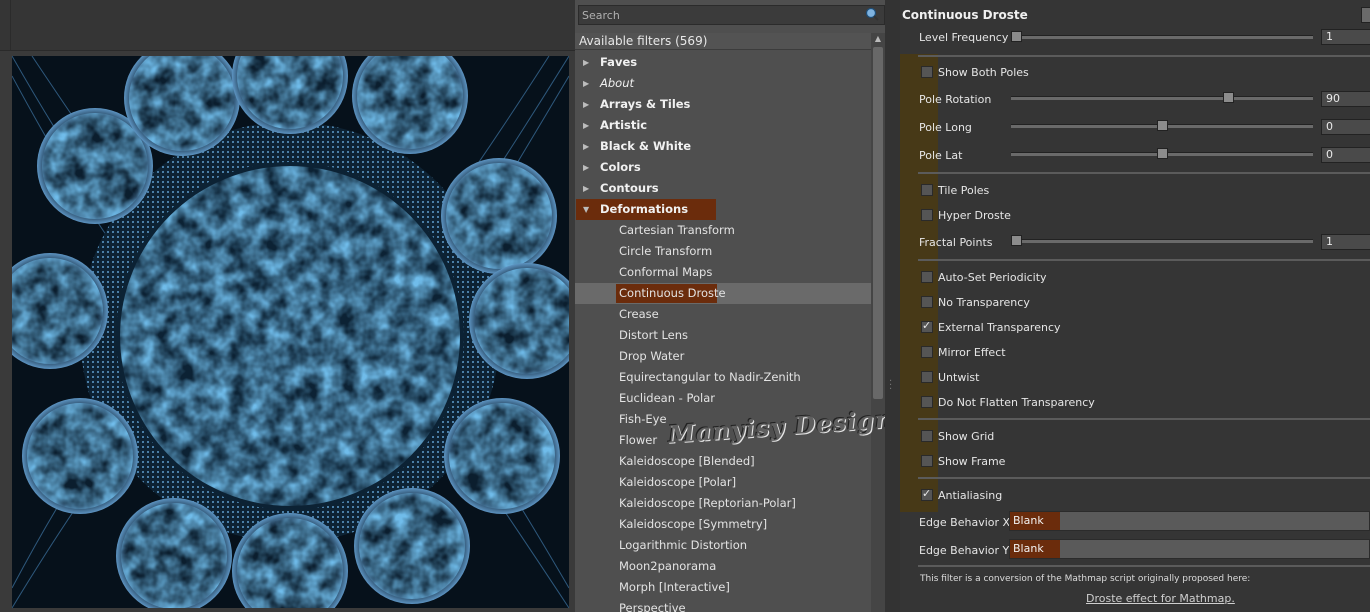 The height and width of the screenshot is (612, 1370). What do you see at coordinates (723, 356) in the screenshot?
I see `filter-item: Drop Water` at bounding box center [723, 356].